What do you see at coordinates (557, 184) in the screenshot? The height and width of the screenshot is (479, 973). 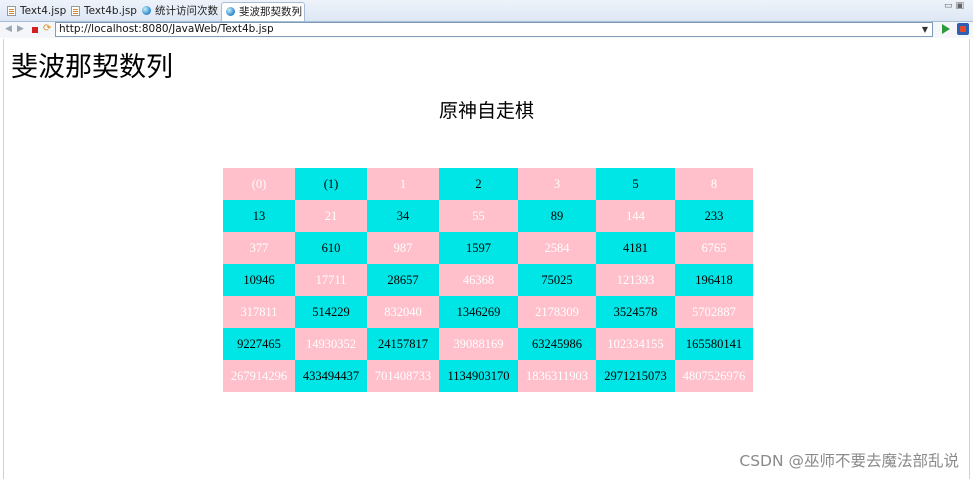 I see `fibonacci-cell: 3` at bounding box center [557, 184].